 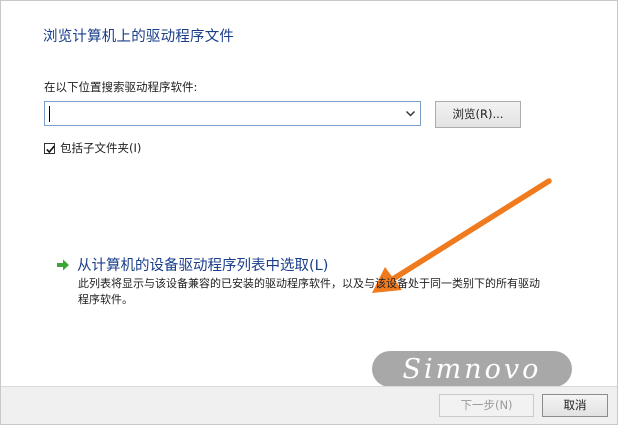 What do you see at coordinates (121, 87) in the screenshot?
I see `search-location-label: 在以下位置搜索驱动程序软件:` at bounding box center [121, 87].